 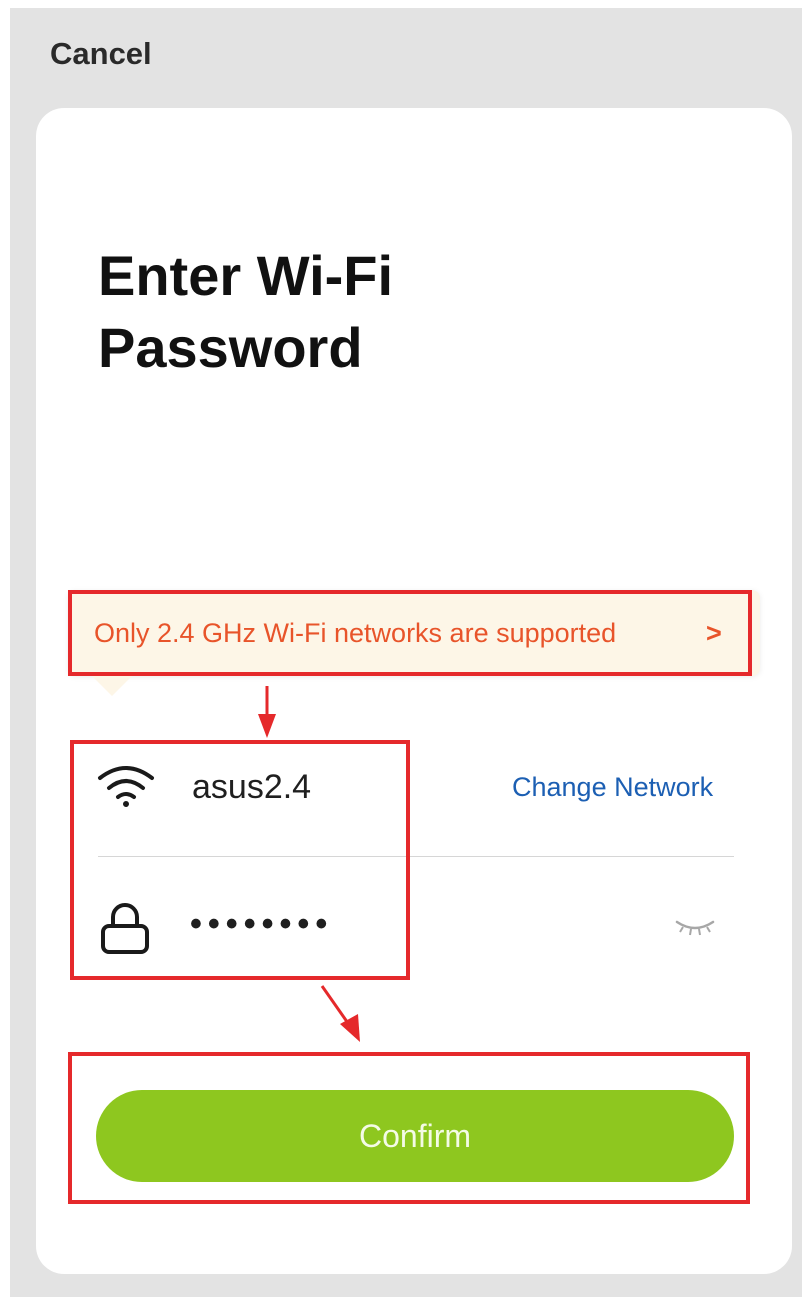 What do you see at coordinates (410, 633) in the screenshot?
I see `annotation-box-notice` at bounding box center [410, 633].